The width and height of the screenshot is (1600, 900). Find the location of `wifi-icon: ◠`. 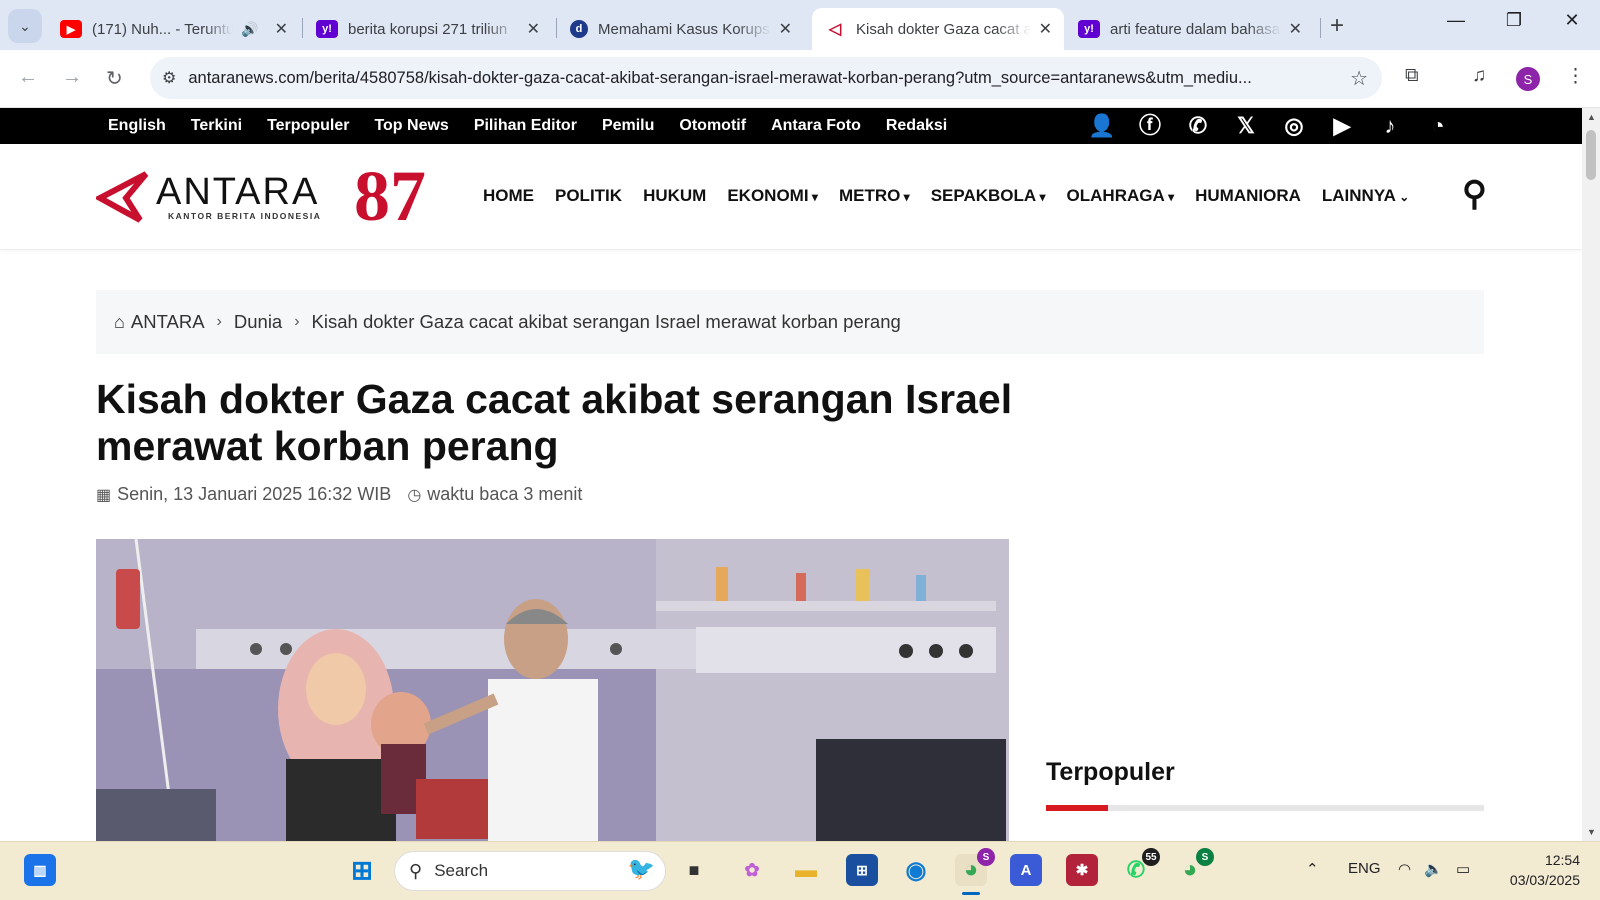

wifi-icon: ◠ is located at coordinates (1404, 869).